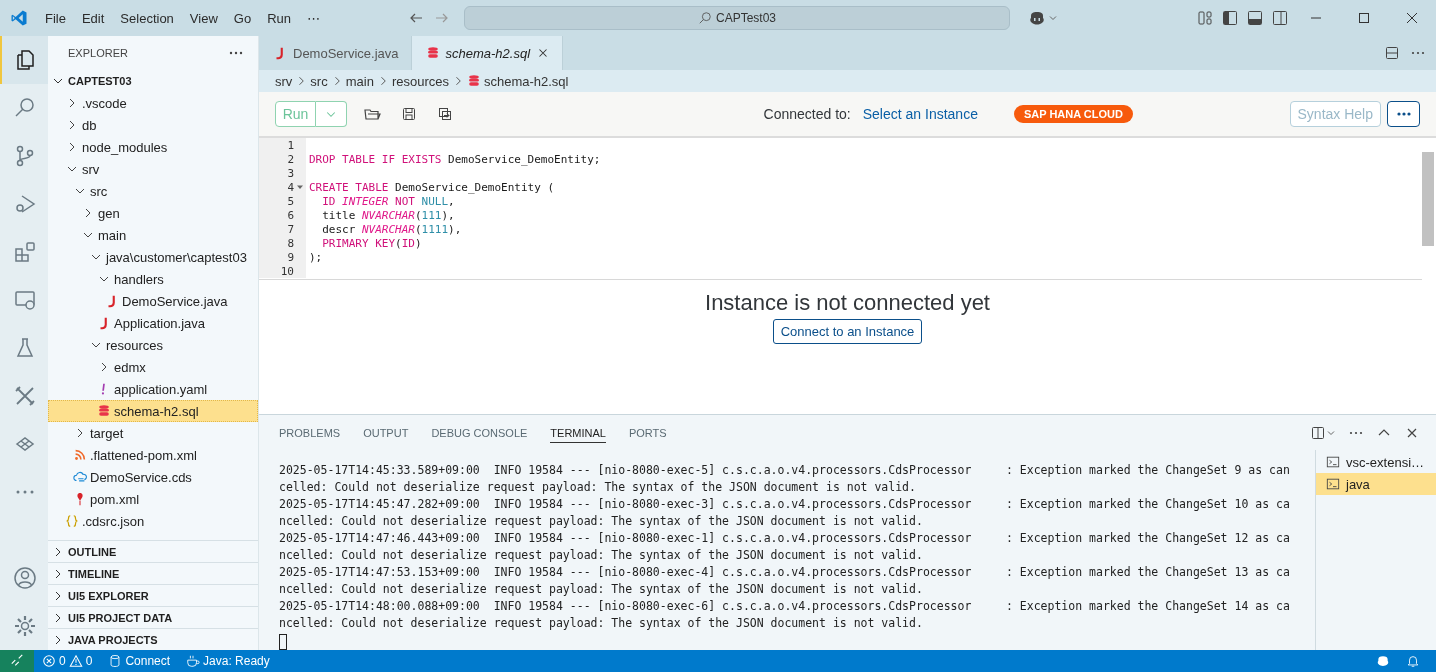 The height and width of the screenshot is (672, 1436). What do you see at coordinates (1403, 114) in the screenshot?
I see `more-button` at bounding box center [1403, 114].